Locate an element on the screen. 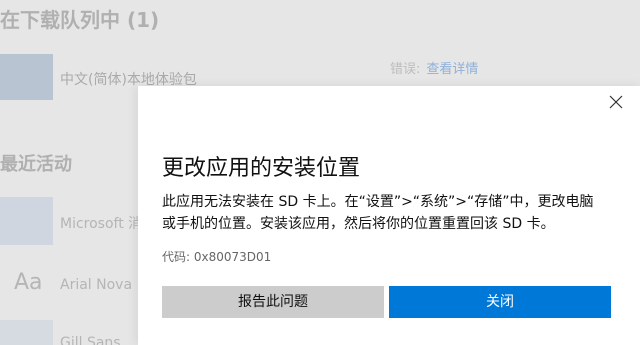 The width and height of the screenshot is (640, 345). error-code: 代码: 0x80073D01 is located at coordinates (217, 257).